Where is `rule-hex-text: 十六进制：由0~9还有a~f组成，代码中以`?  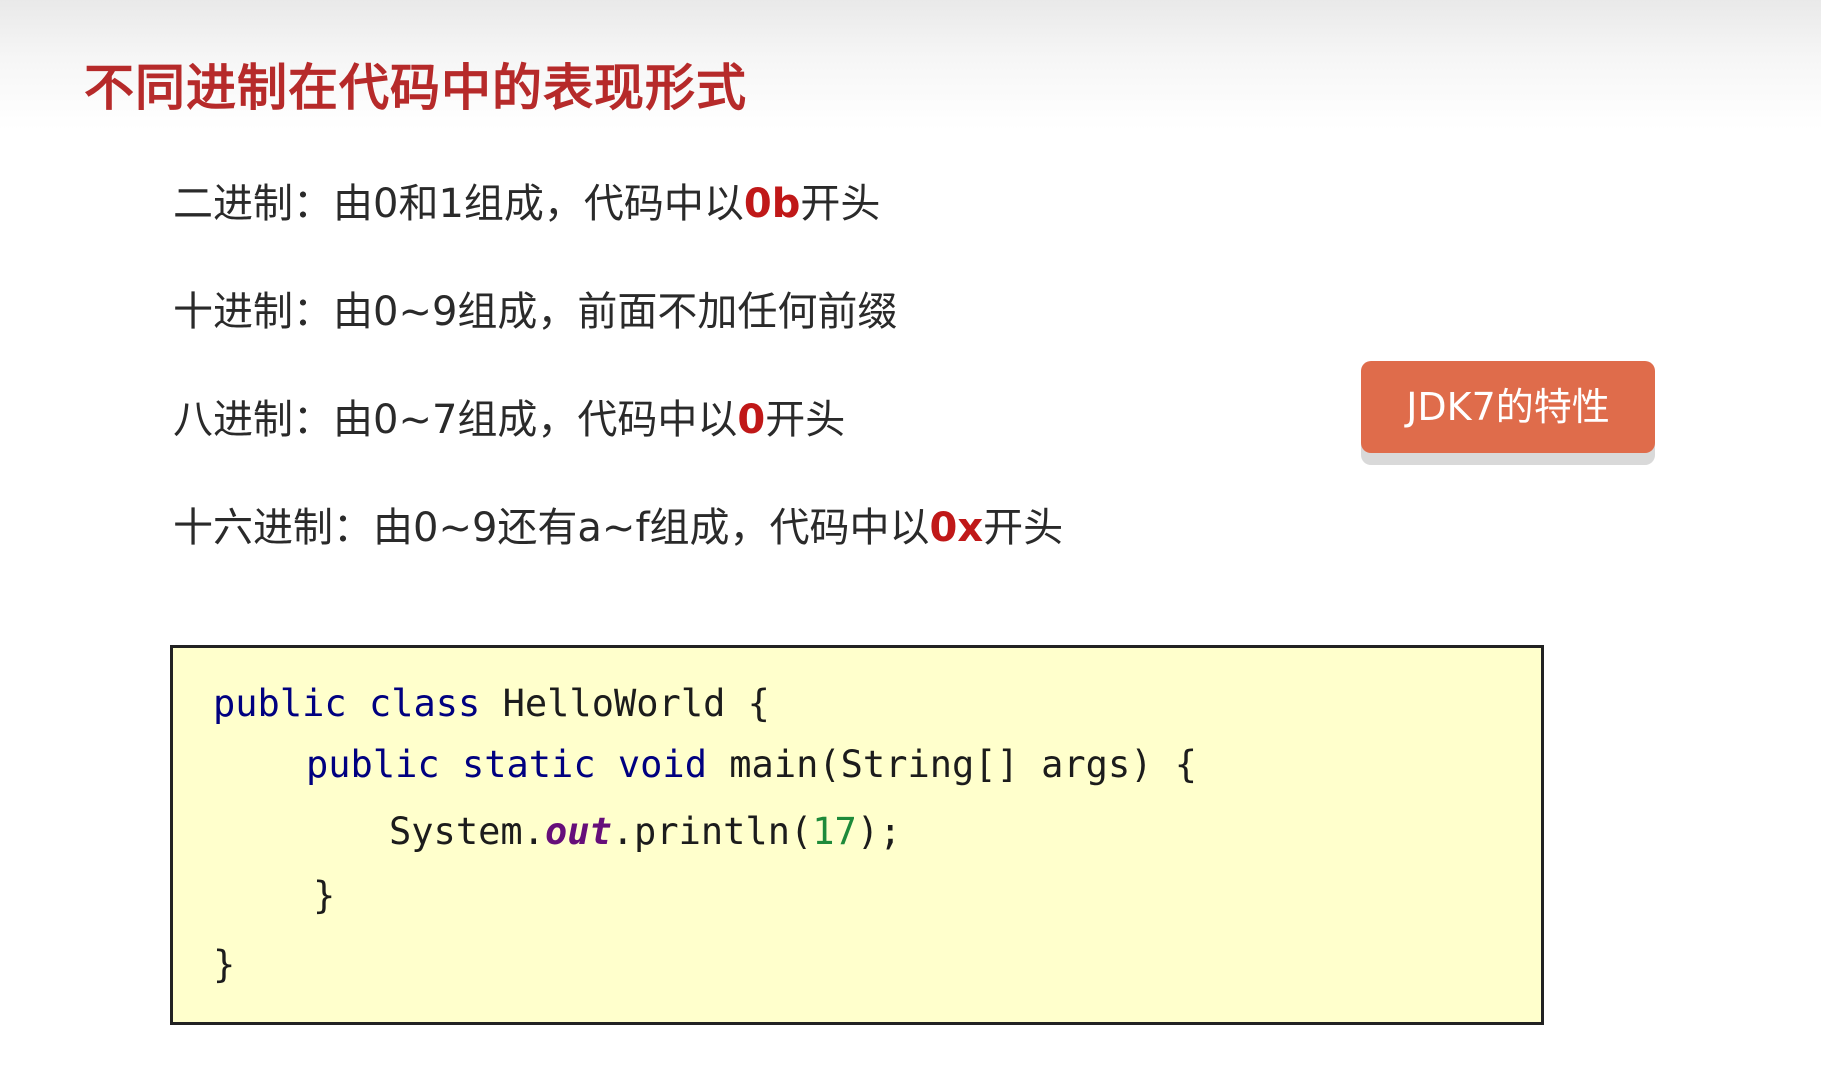 rule-hex-text: 十六进制：由0~9还有a~f组成，代码中以 is located at coordinates (551, 528).